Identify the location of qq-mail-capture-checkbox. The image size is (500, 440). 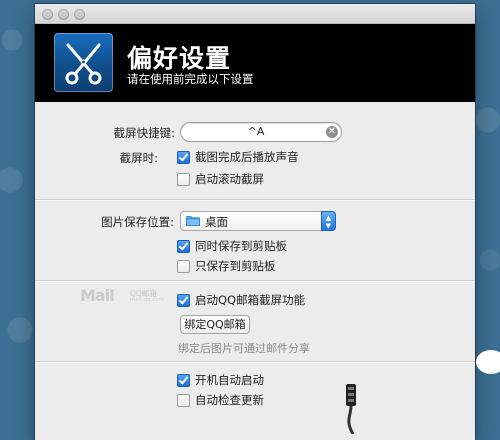
(183, 300).